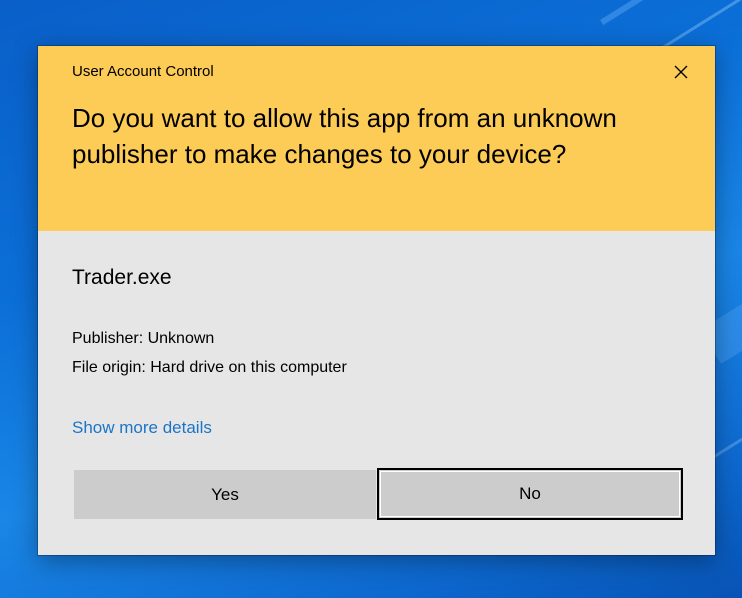 The height and width of the screenshot is (598, 742). I want to click on close-button, so click(681, 72).